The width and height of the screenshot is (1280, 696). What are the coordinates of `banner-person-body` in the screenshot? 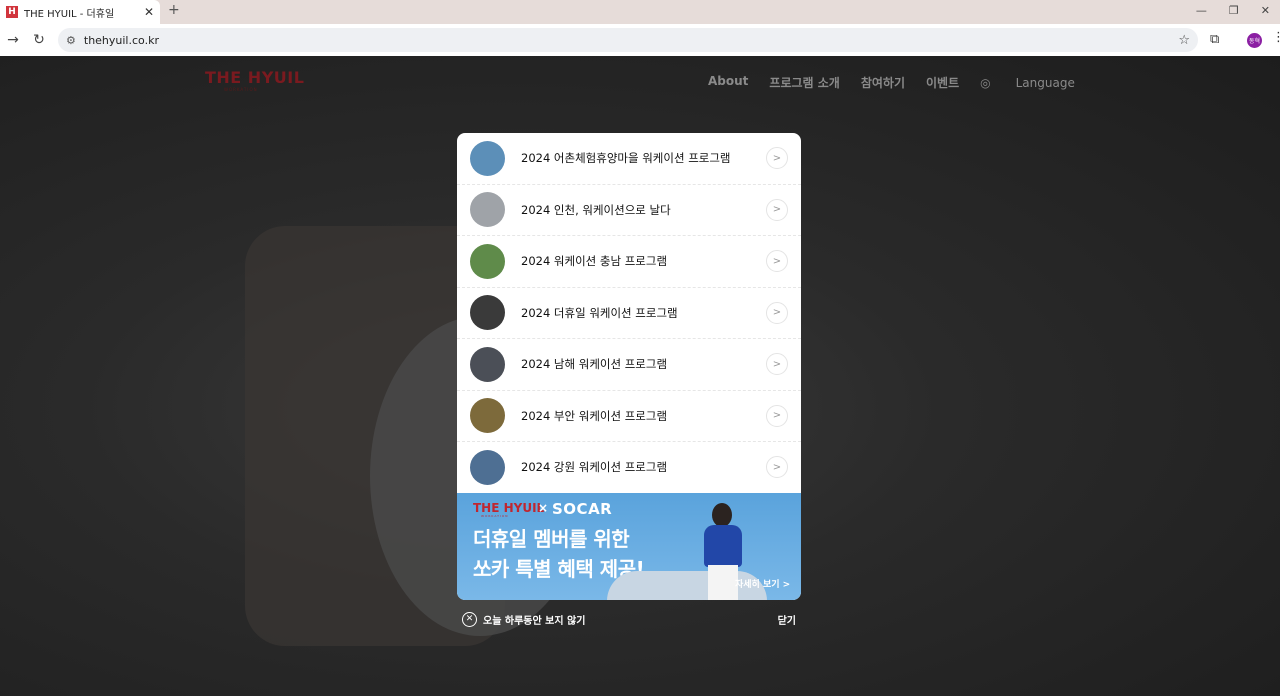 It's located at (723, 546).